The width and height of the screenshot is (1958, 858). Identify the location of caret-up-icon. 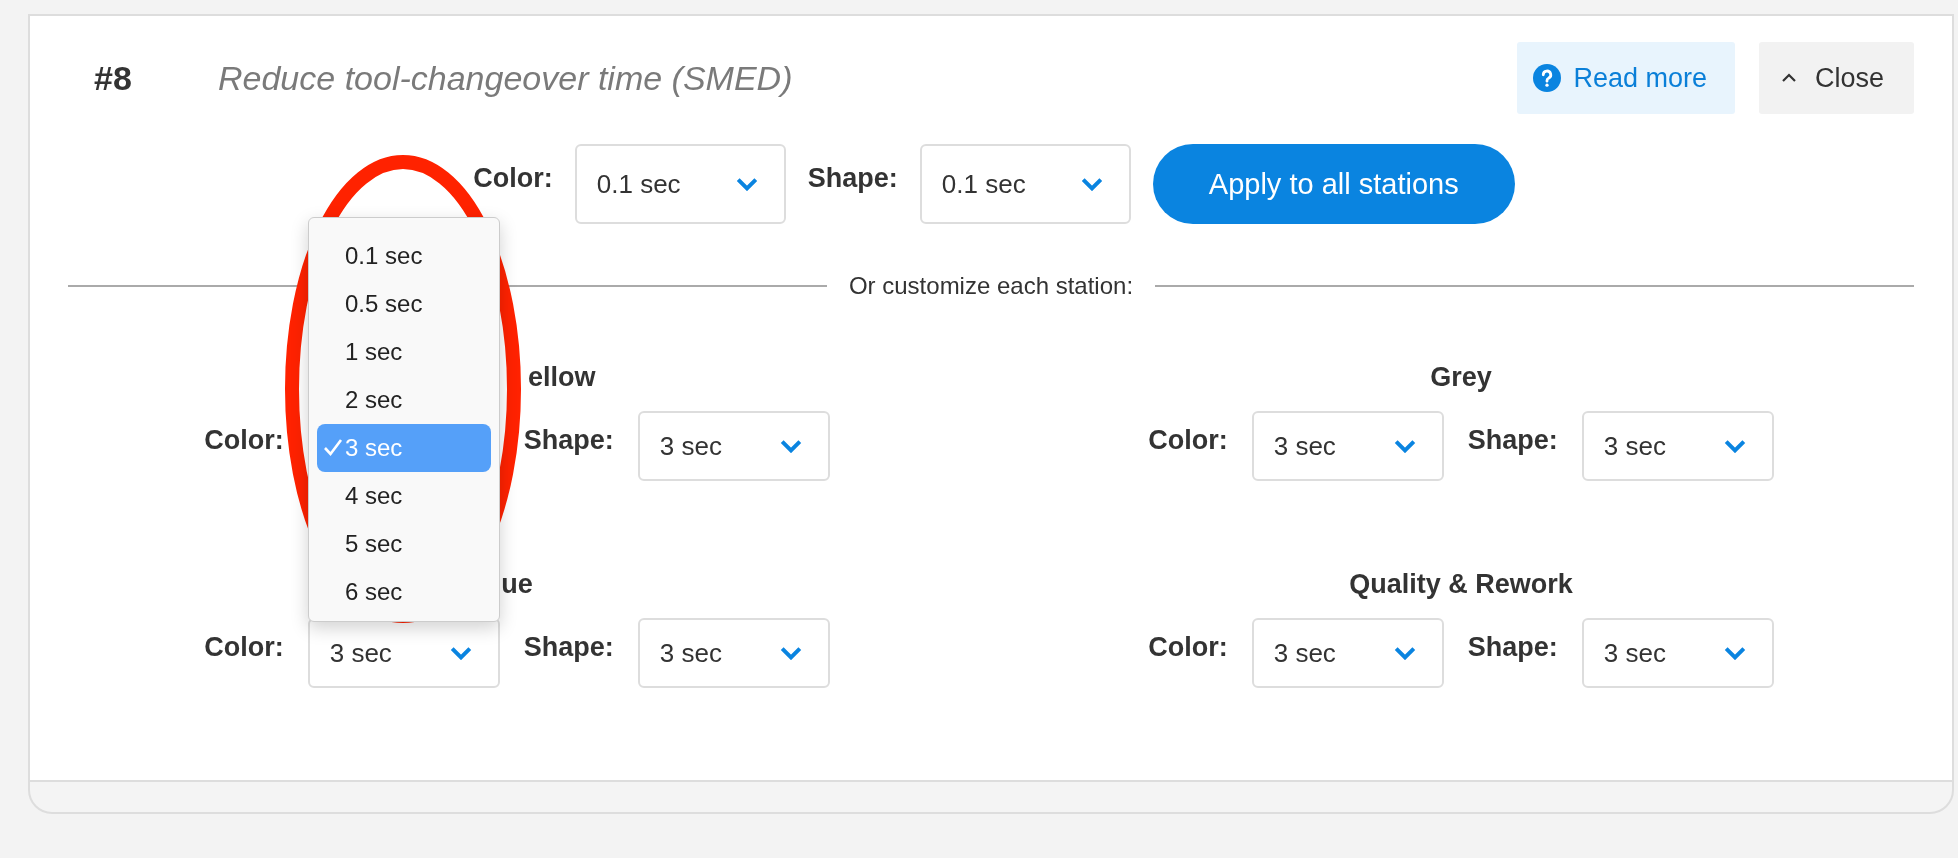
(1788, 78).